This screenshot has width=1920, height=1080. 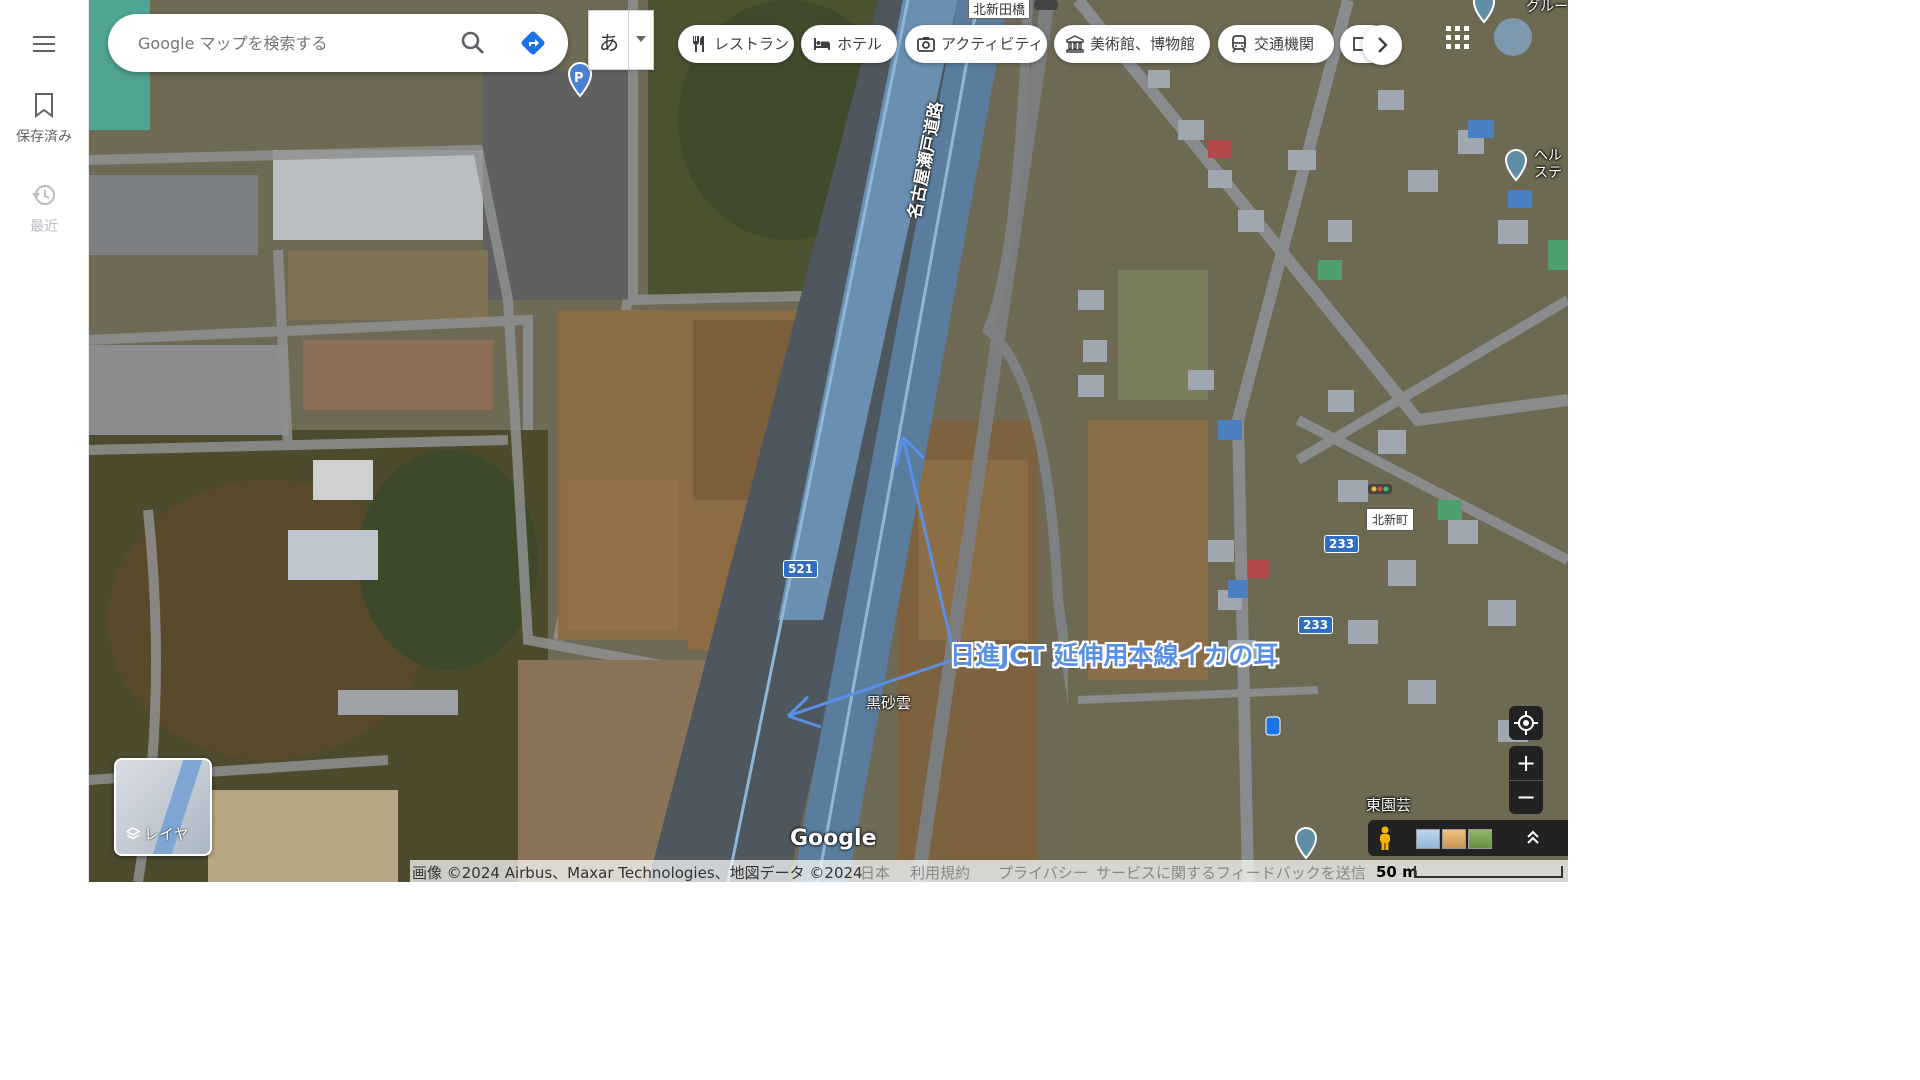 What do you see at coordinates (1526, 797) in the screenshot?
I see `zoom-out-button: −` at bounding box center [1526, 797].